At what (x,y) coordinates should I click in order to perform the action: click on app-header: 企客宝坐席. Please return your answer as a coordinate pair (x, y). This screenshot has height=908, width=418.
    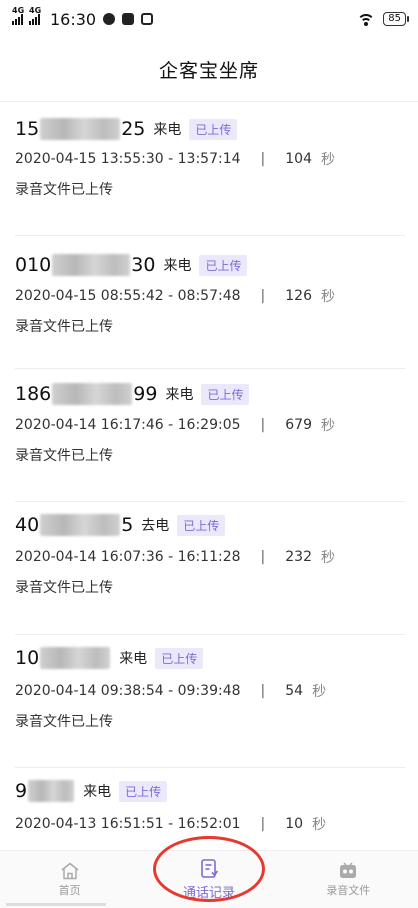
    Looking at the image, I should click on (209, 70).